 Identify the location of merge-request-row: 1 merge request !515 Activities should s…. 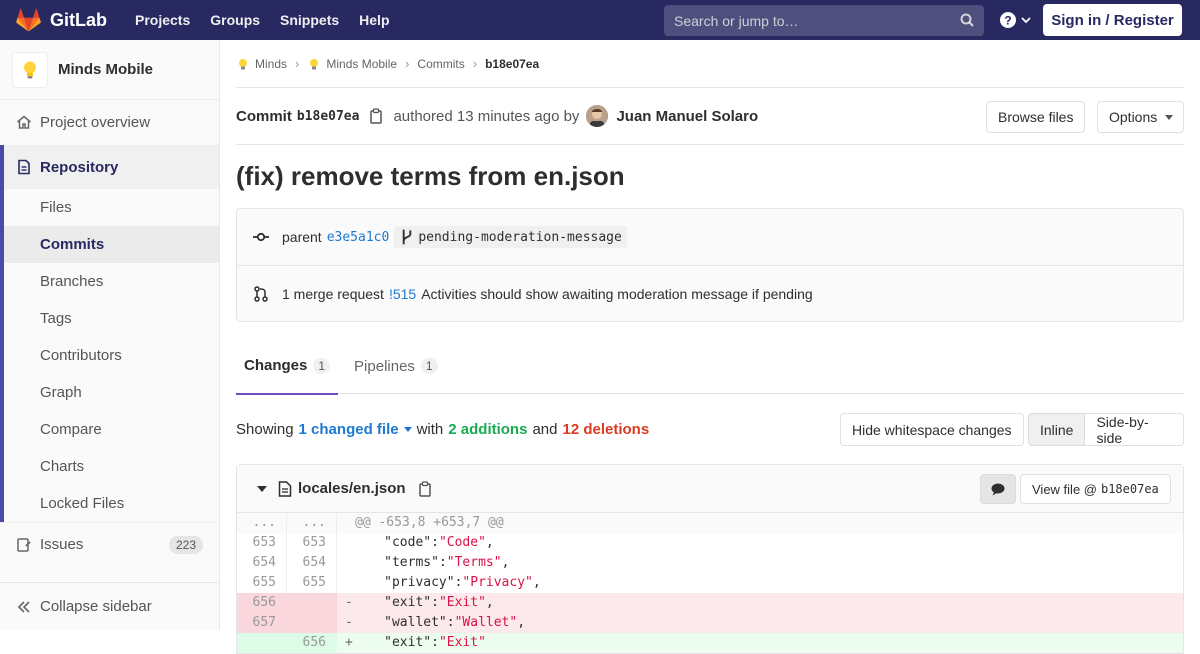
(710, 293).